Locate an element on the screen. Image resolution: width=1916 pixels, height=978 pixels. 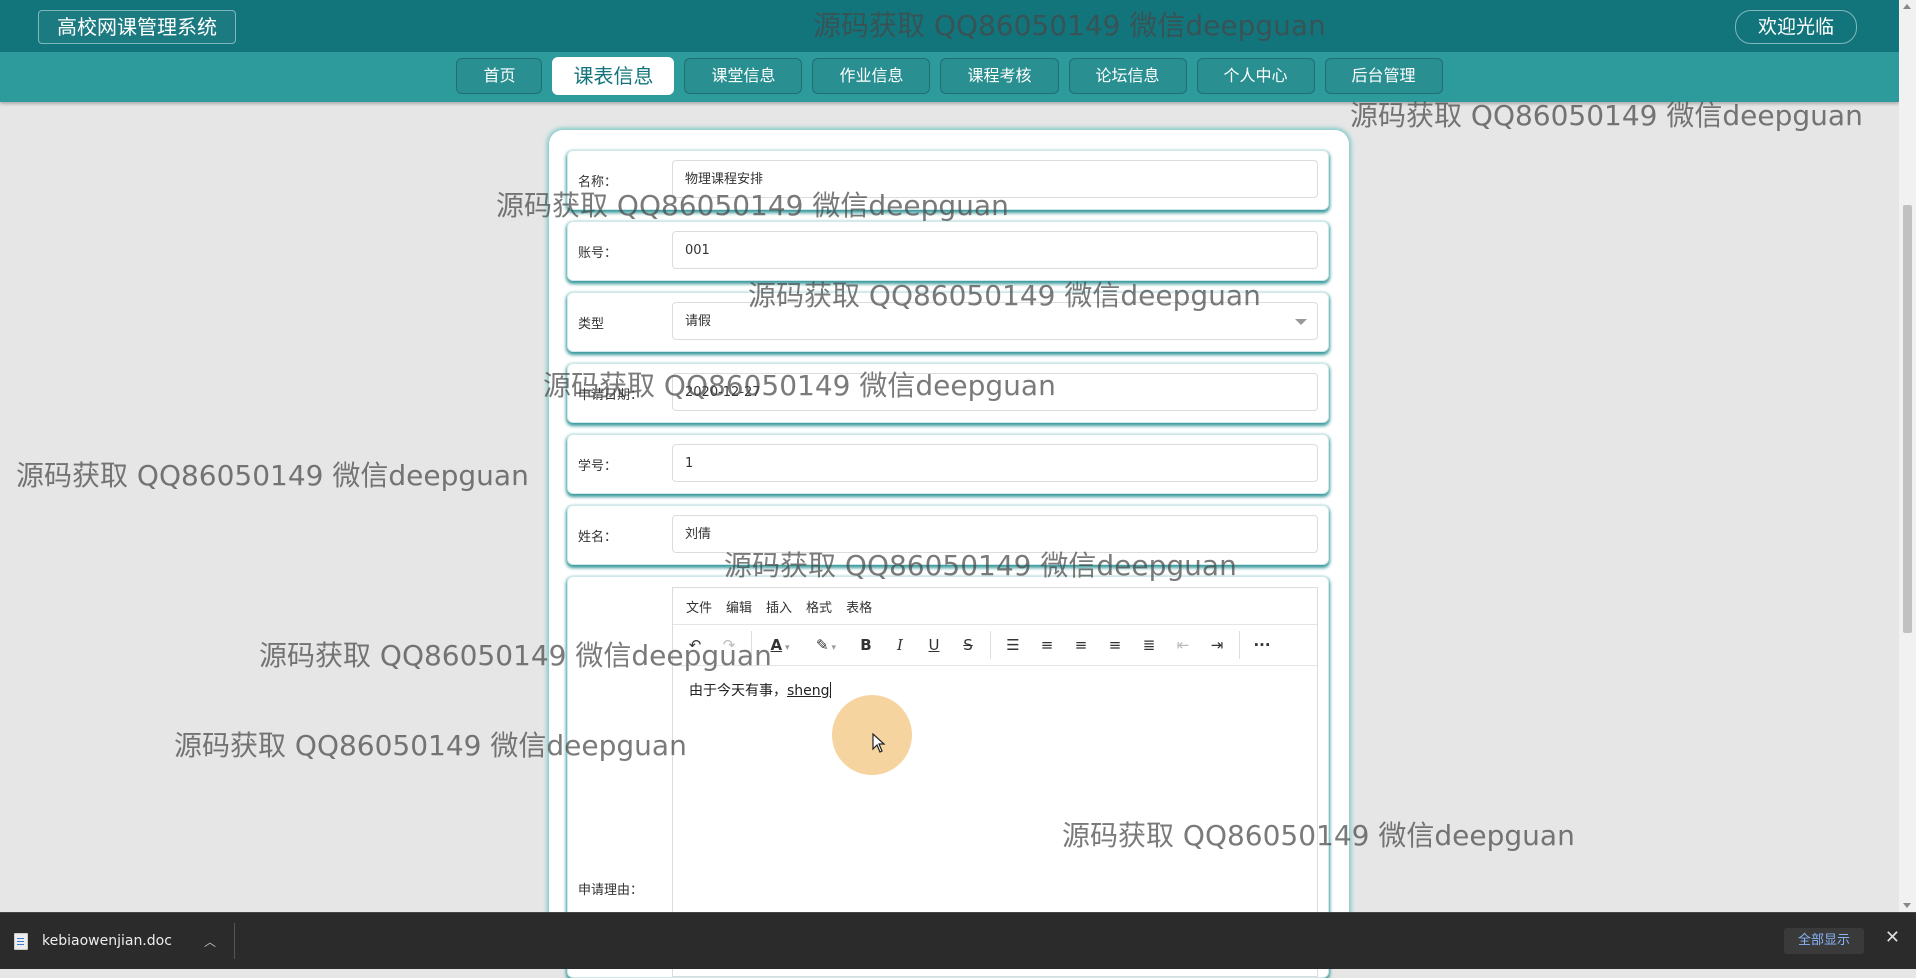
nav-home: 首页 is located at coordinates (499, 76).